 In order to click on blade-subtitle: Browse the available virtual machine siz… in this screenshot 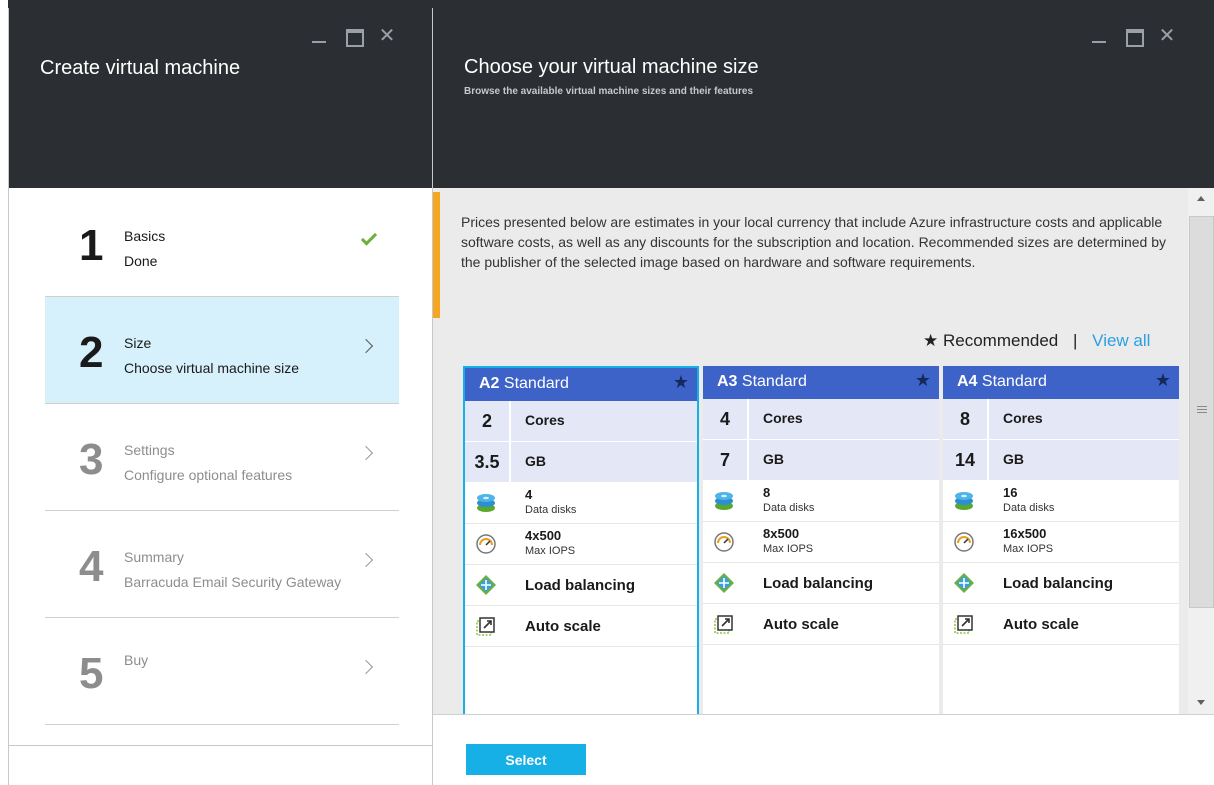, I will do `click(608, 91)`.